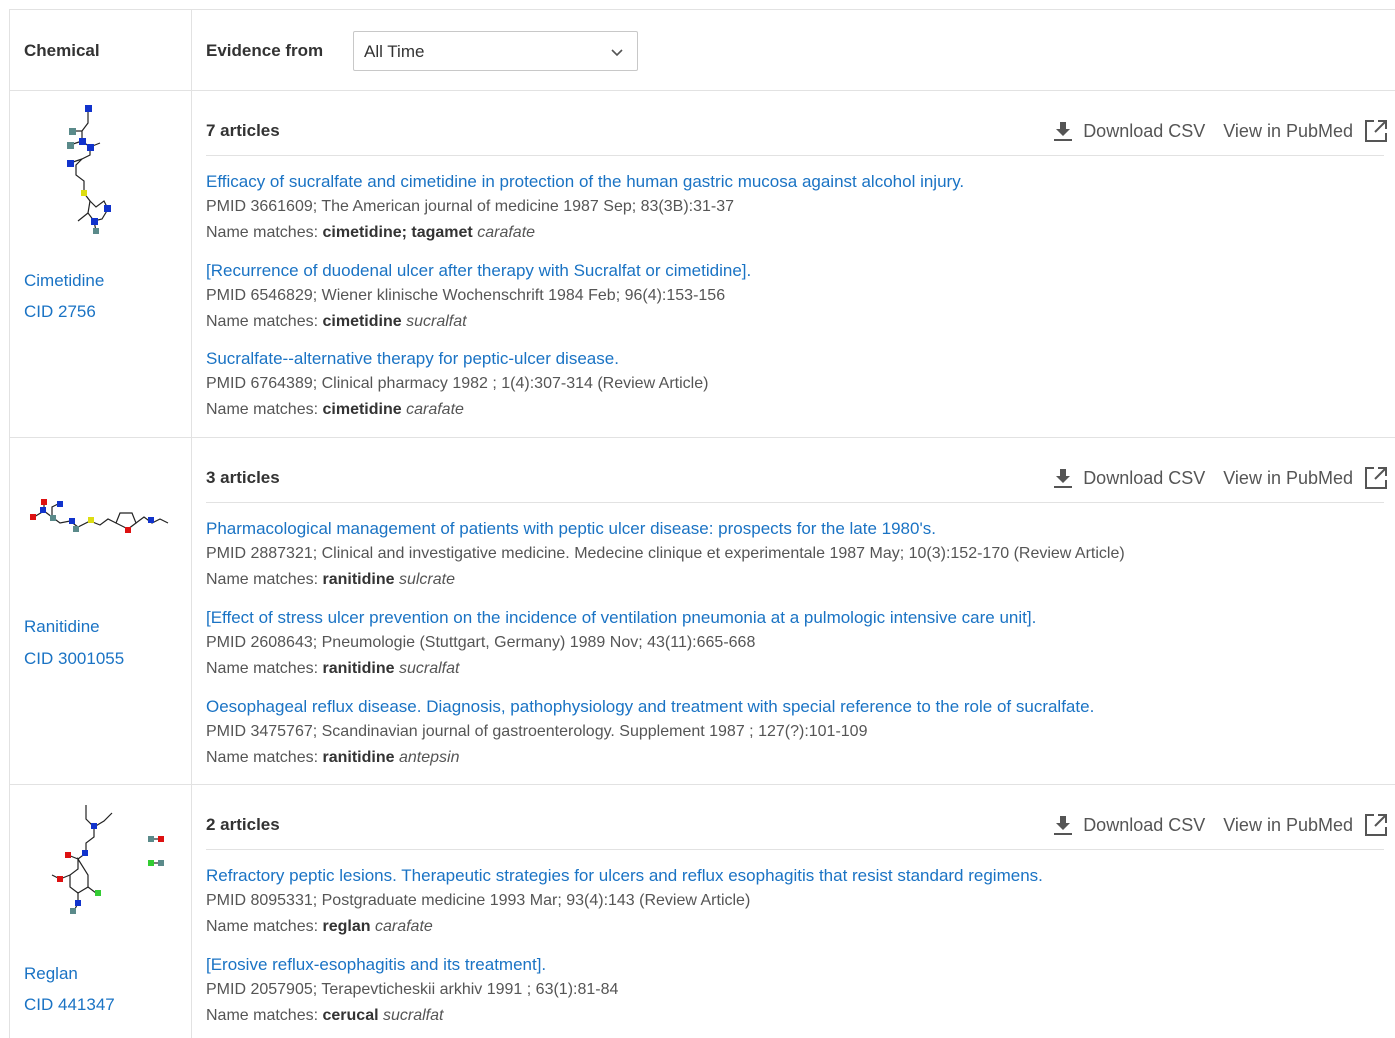  I want to click on chemical-name-link: Cimetidine, so click(64, 281).